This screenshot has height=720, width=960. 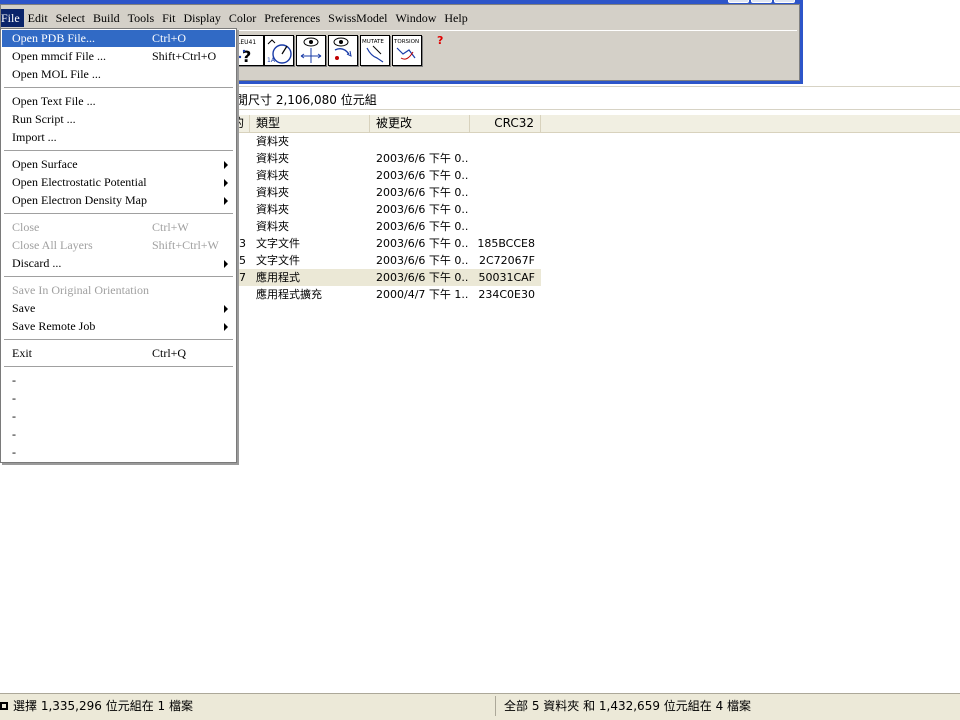 I want to click on menu-window: Window, so click(x=416, y=18).